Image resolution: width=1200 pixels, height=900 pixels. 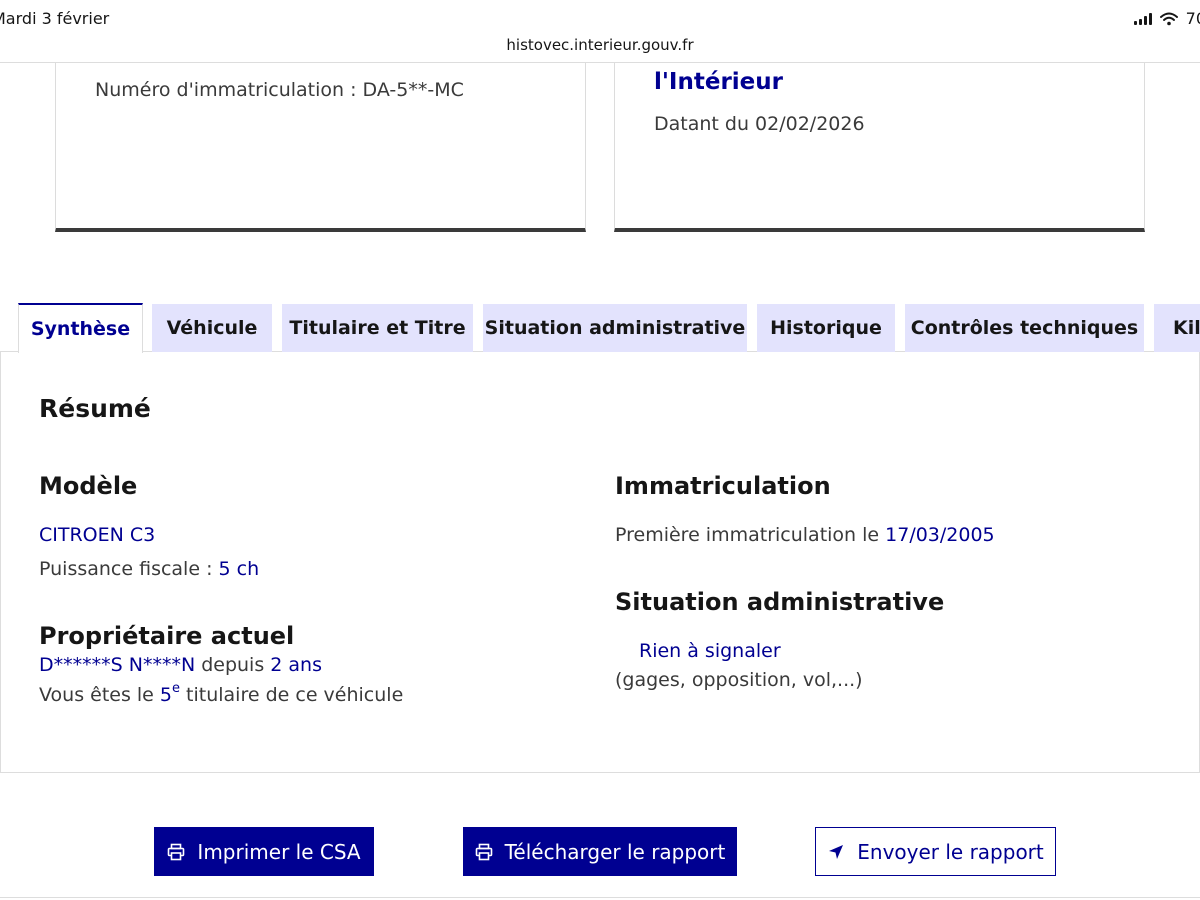 What do you see at coordinates (950, 851) in the screenshot?
I see `send-report-label: Envoyer le rapport` at bounding box center [950, 851].